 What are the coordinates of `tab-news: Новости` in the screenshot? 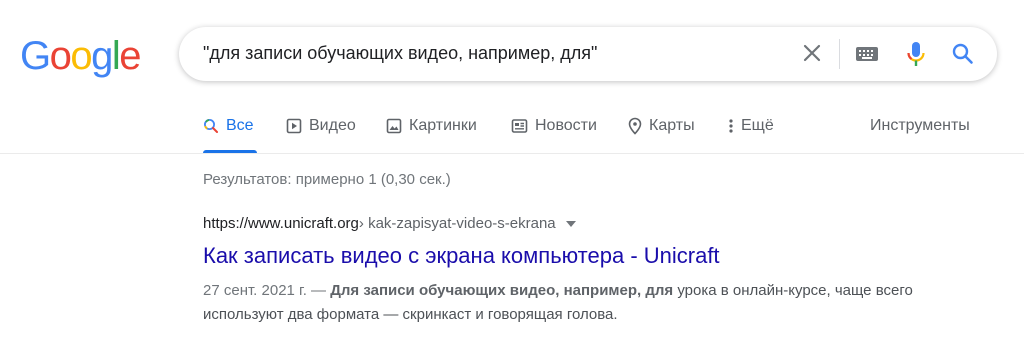 It's located at (554, 126).